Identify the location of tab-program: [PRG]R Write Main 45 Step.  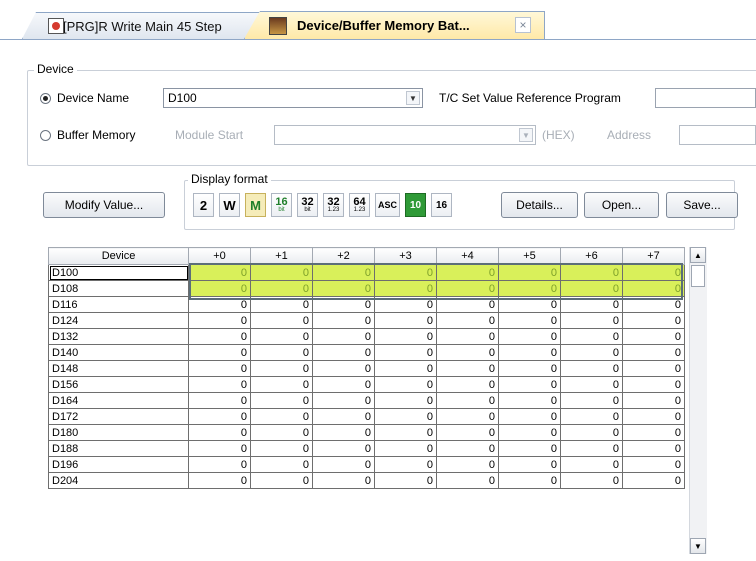
(141, 25).